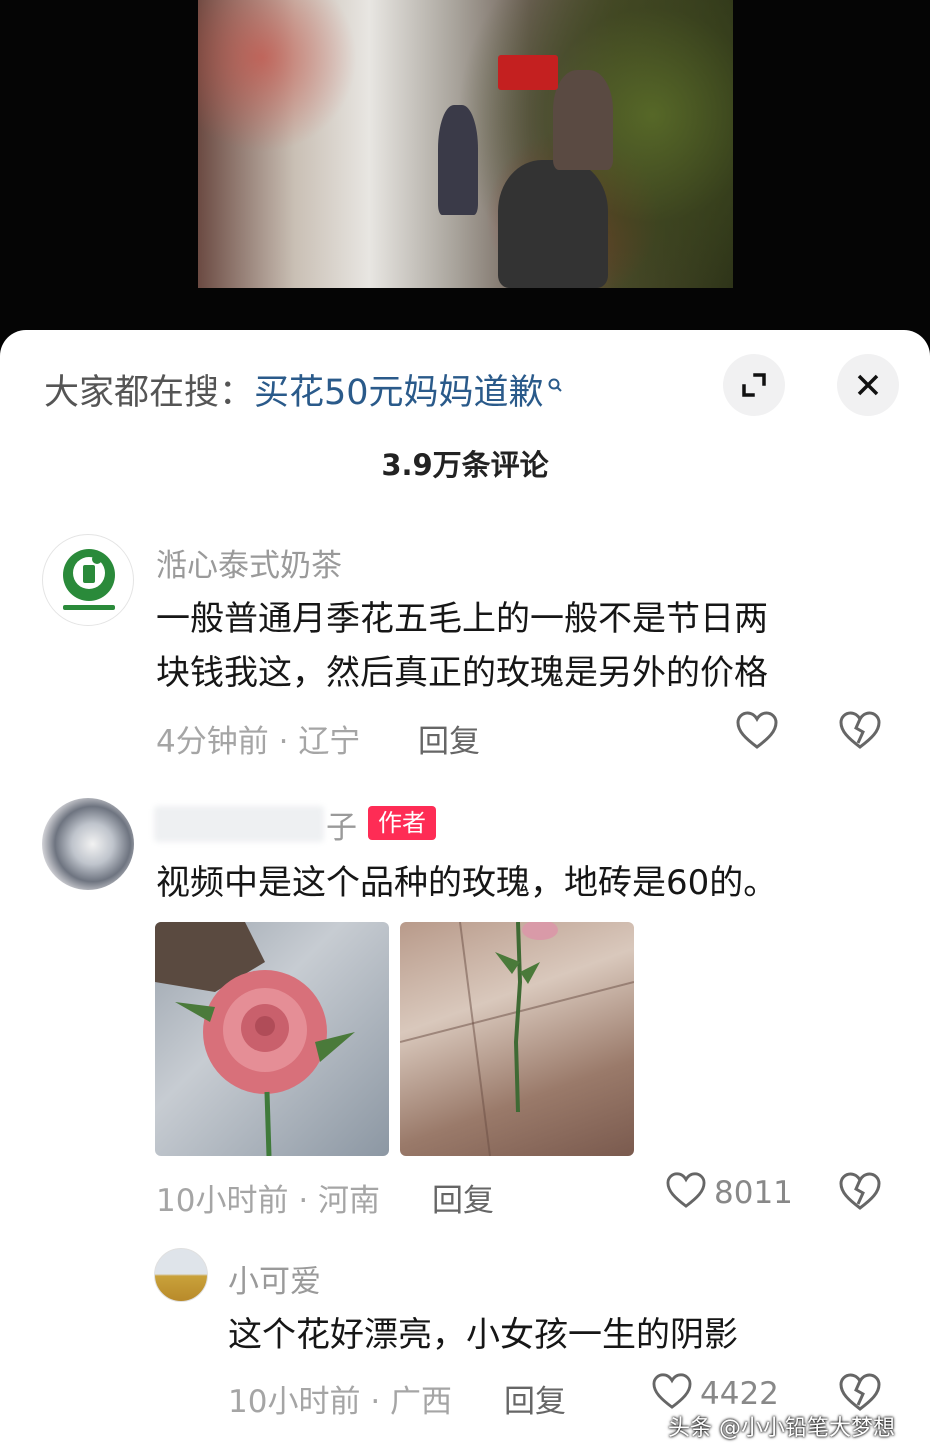  What do you see at coordinates (149, 392) in the screenshot?
I see `search-prefix: 大家都在搜：` at bounding box center [149, 392].